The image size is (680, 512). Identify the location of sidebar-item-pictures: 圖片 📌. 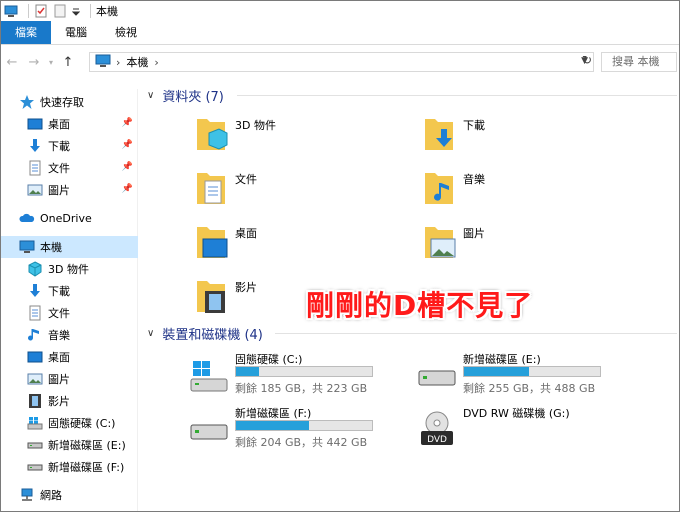
(69, 190).